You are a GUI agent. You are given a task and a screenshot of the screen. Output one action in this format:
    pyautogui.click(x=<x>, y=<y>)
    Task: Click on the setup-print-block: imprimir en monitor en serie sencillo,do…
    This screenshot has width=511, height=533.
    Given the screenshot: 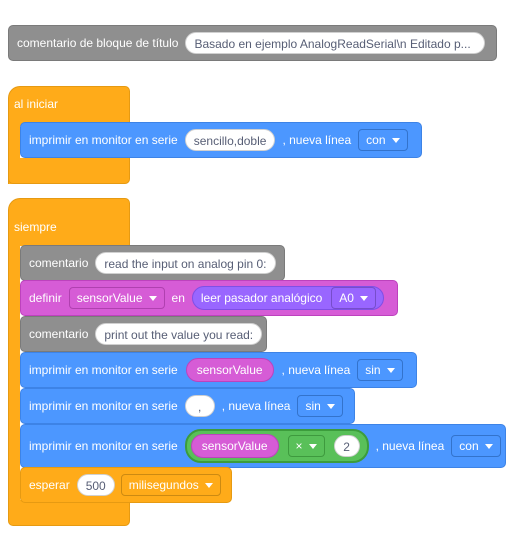 What is the action you would take?
    pyautogui.click(x=221, y=140)
    